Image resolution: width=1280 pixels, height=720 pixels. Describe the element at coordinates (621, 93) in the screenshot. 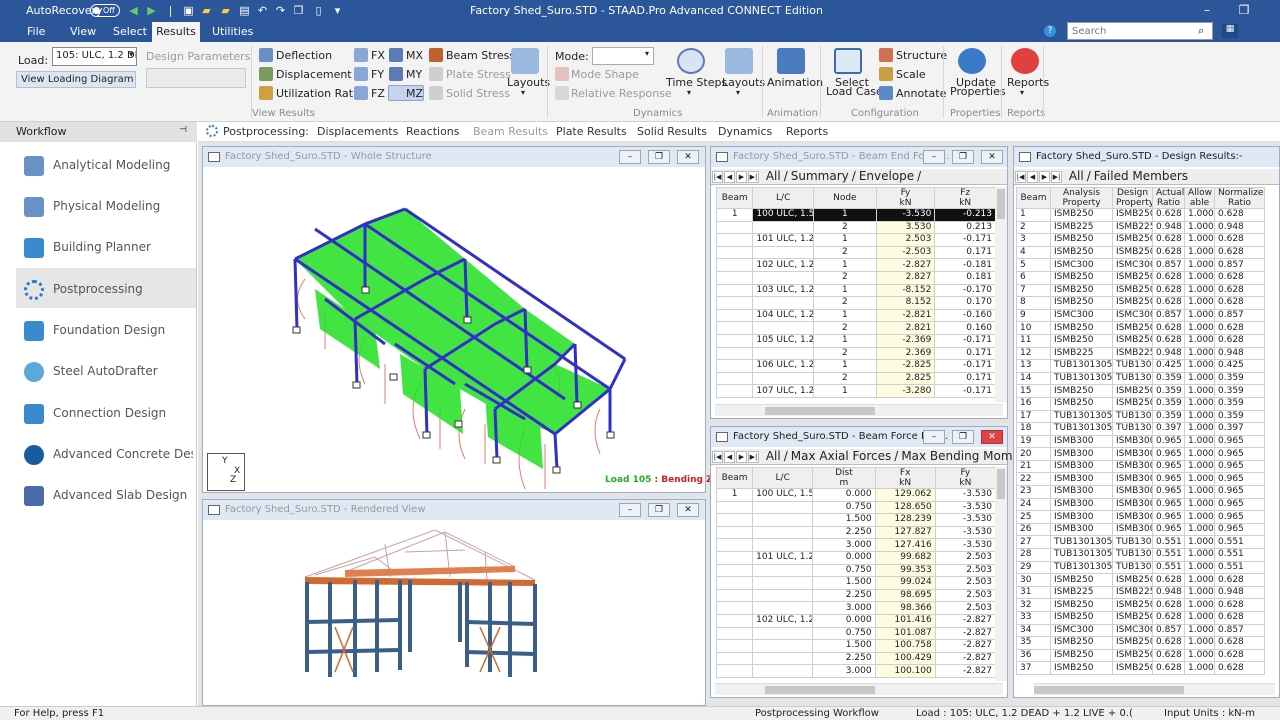

I see `relative-response-button: Relative Response` at that location.